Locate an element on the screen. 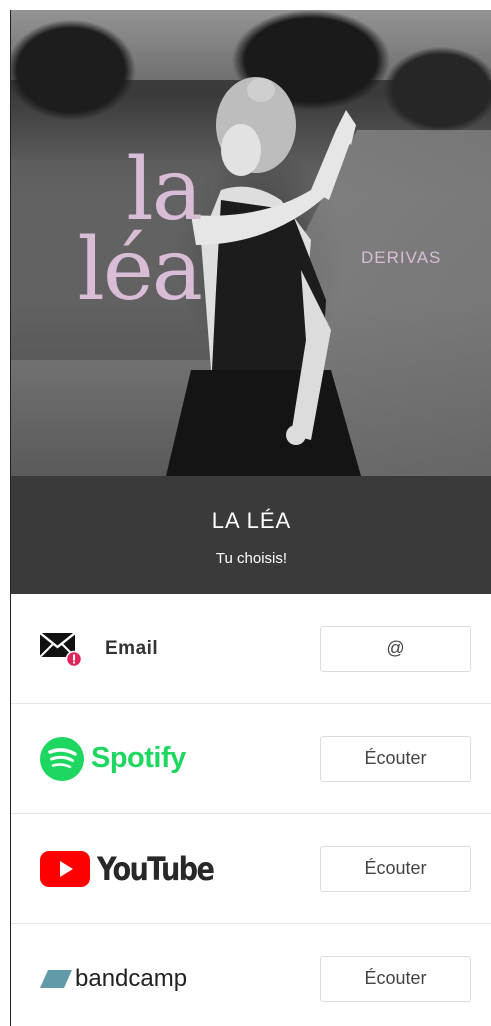 This screenshot has height=1026, width=491. email-label: Email is located at coordinates (132, 648).